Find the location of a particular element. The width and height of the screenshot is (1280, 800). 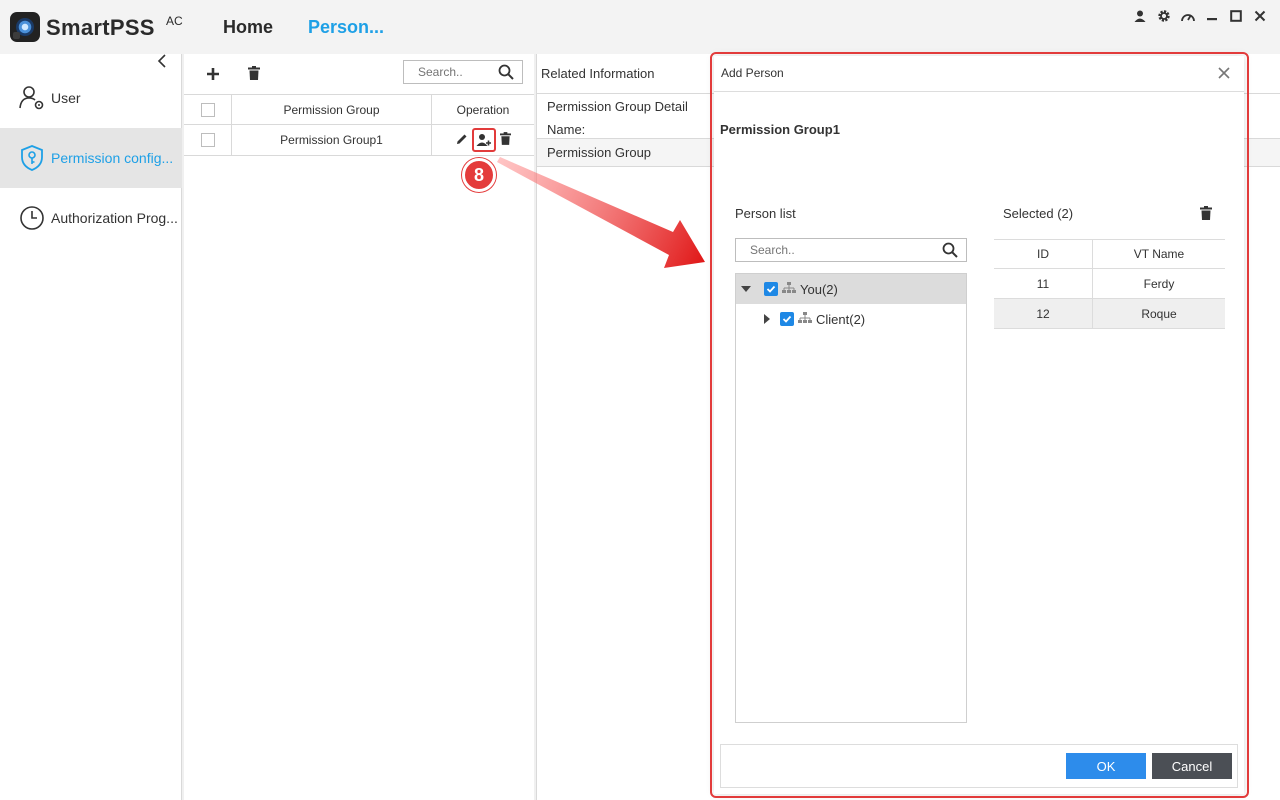

shield-key-icon is located at coordinates (32, 158).